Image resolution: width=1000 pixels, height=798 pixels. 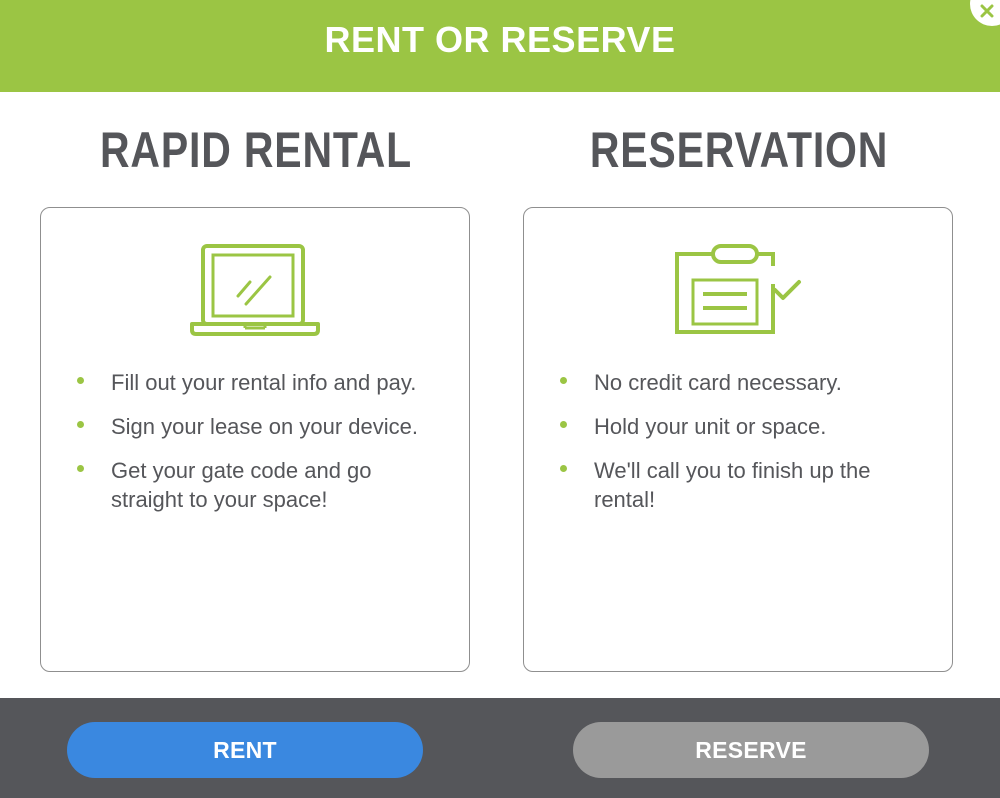 What do you see at coordinates (739, 150) in the screenshot?
I see `reservation-title: RESERVATION` at bounding box center [739, 150].